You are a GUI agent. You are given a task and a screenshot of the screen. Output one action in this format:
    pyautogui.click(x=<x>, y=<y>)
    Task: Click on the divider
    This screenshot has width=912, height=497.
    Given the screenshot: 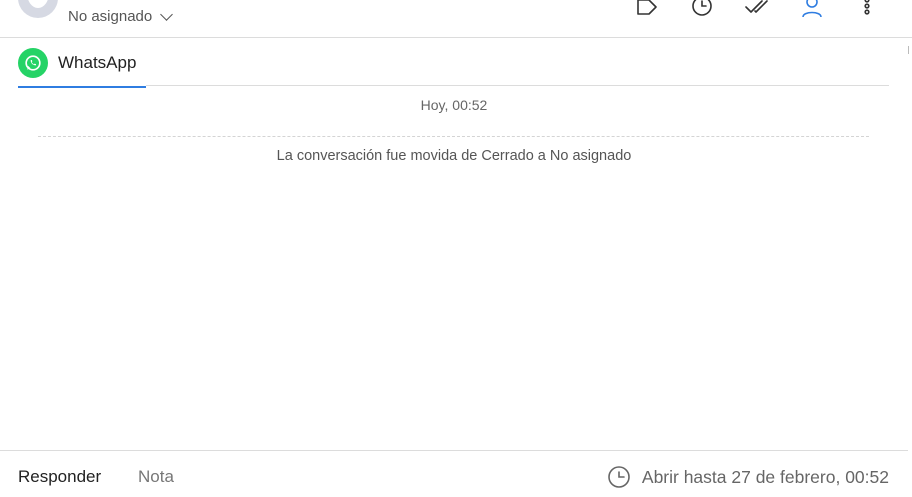 What is the action you would take?
    pyautogui.click(x=453, y=136)
    